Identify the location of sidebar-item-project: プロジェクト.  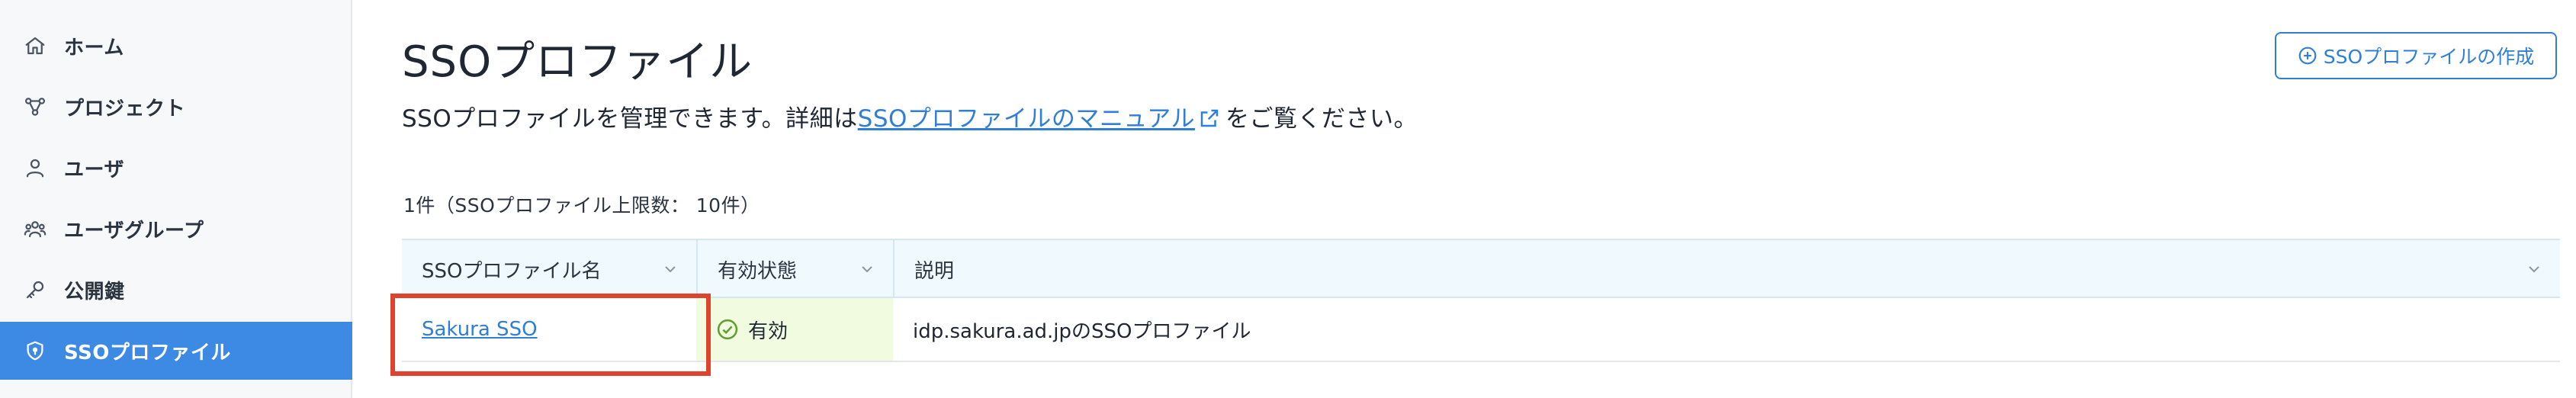
(176, 107).